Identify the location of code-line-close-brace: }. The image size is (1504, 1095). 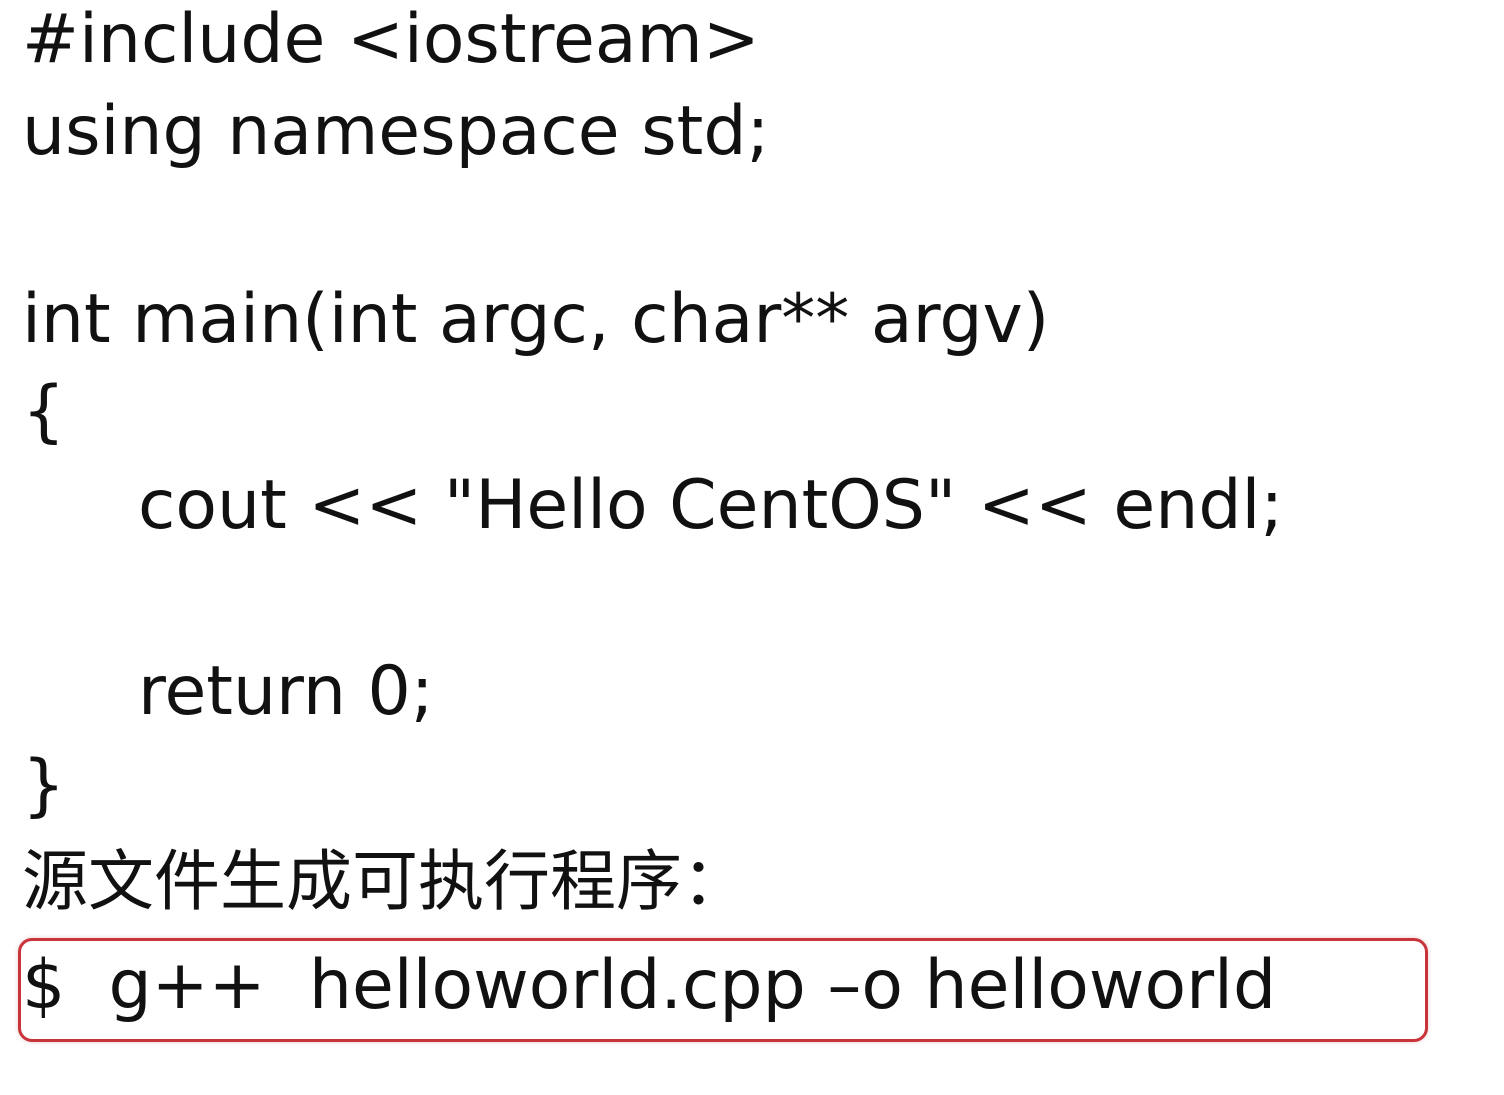
(44, 785).